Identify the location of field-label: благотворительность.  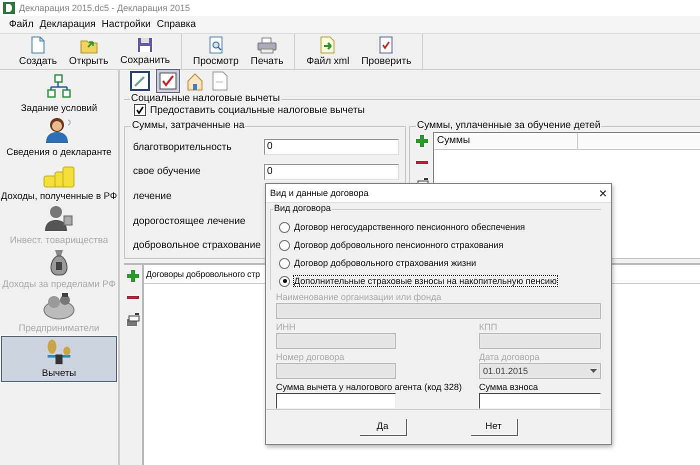
(183, 147).